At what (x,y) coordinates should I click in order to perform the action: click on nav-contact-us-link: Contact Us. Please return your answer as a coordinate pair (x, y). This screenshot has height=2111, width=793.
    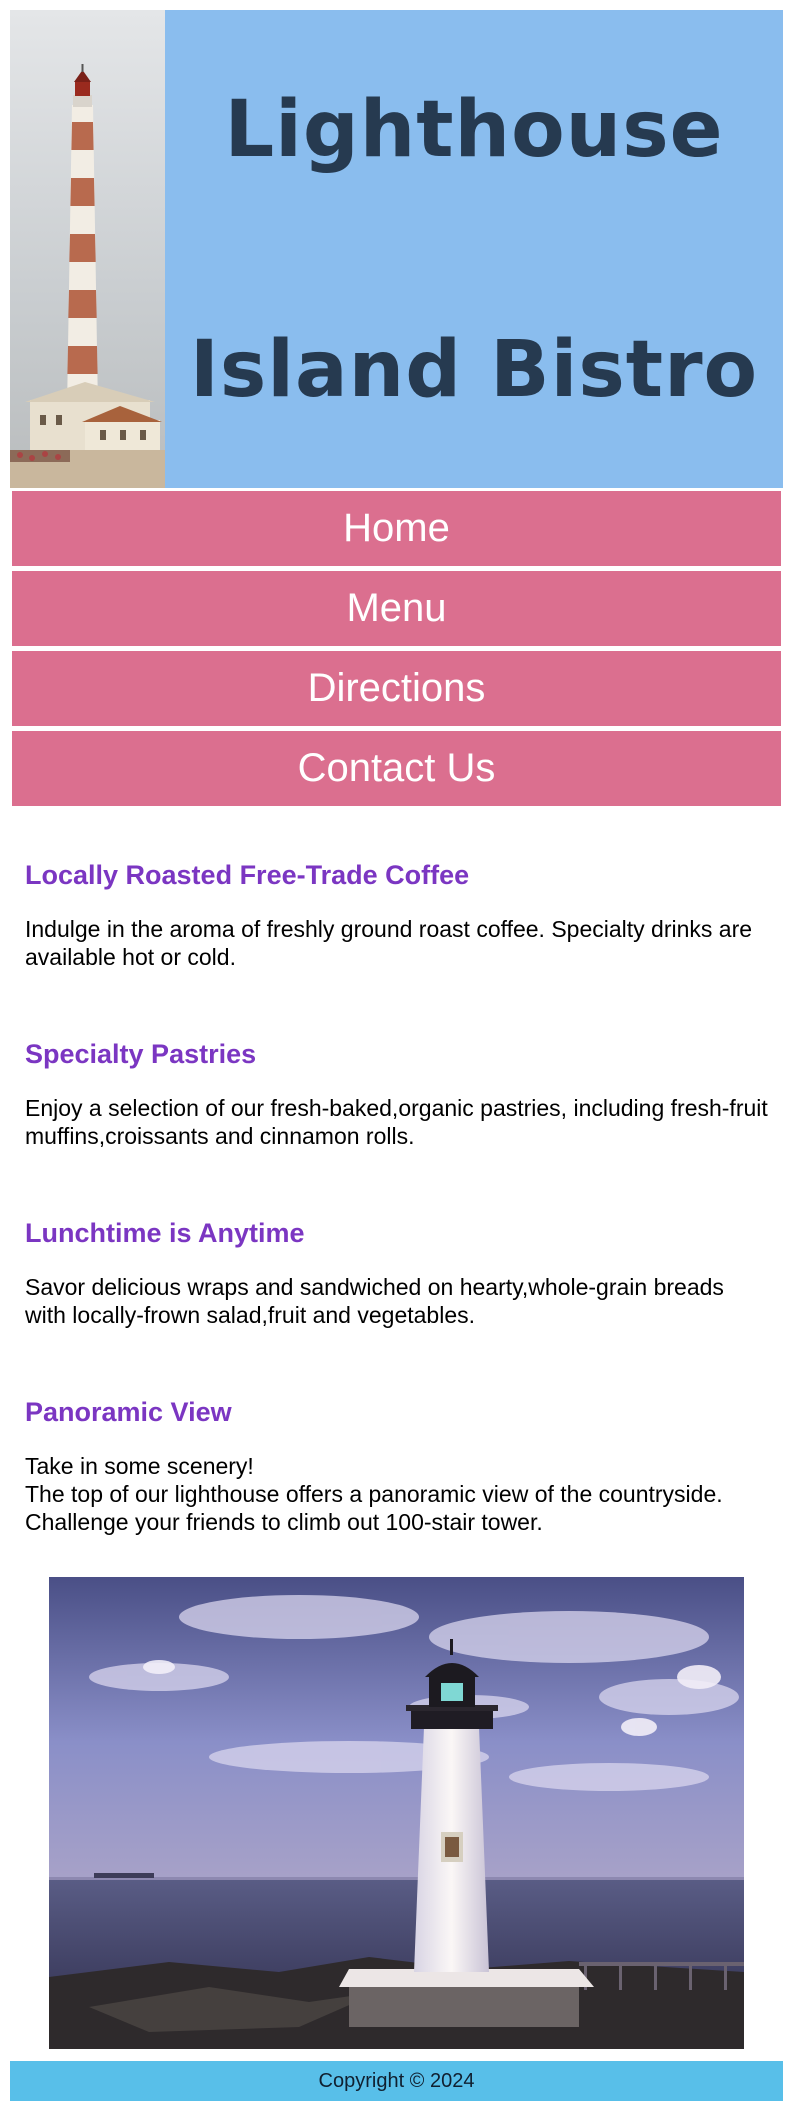
    Looking at the image, I should click on (396, 768).